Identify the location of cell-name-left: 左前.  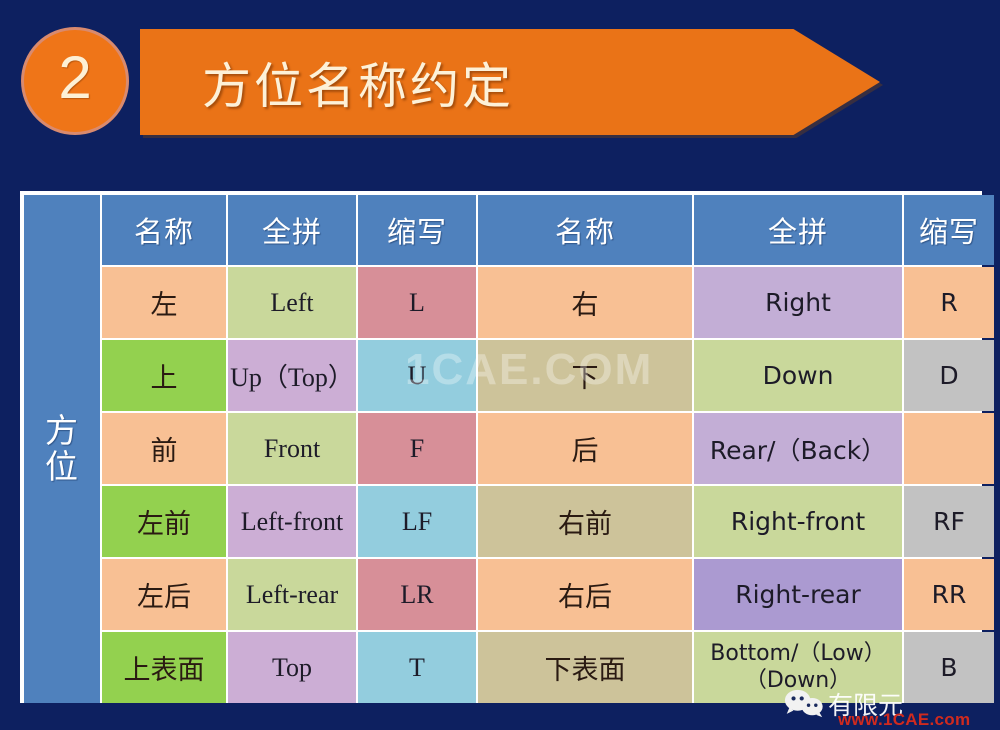
(164, 521).